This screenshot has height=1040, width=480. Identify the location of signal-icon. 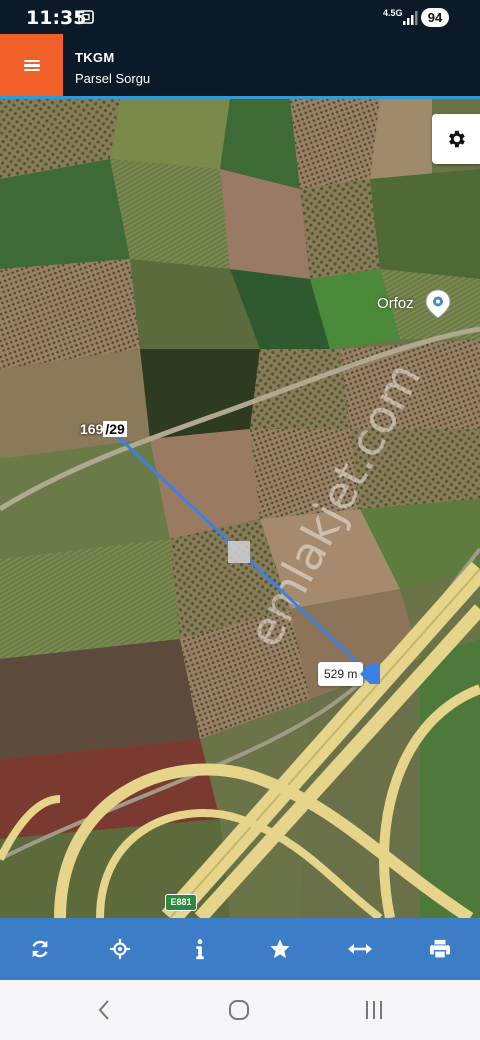
(410, 18).